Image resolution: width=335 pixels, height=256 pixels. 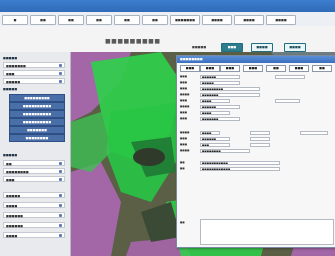 I want to click on sidebar-item-10: ■■■■■■, so click(x=34, y=225).